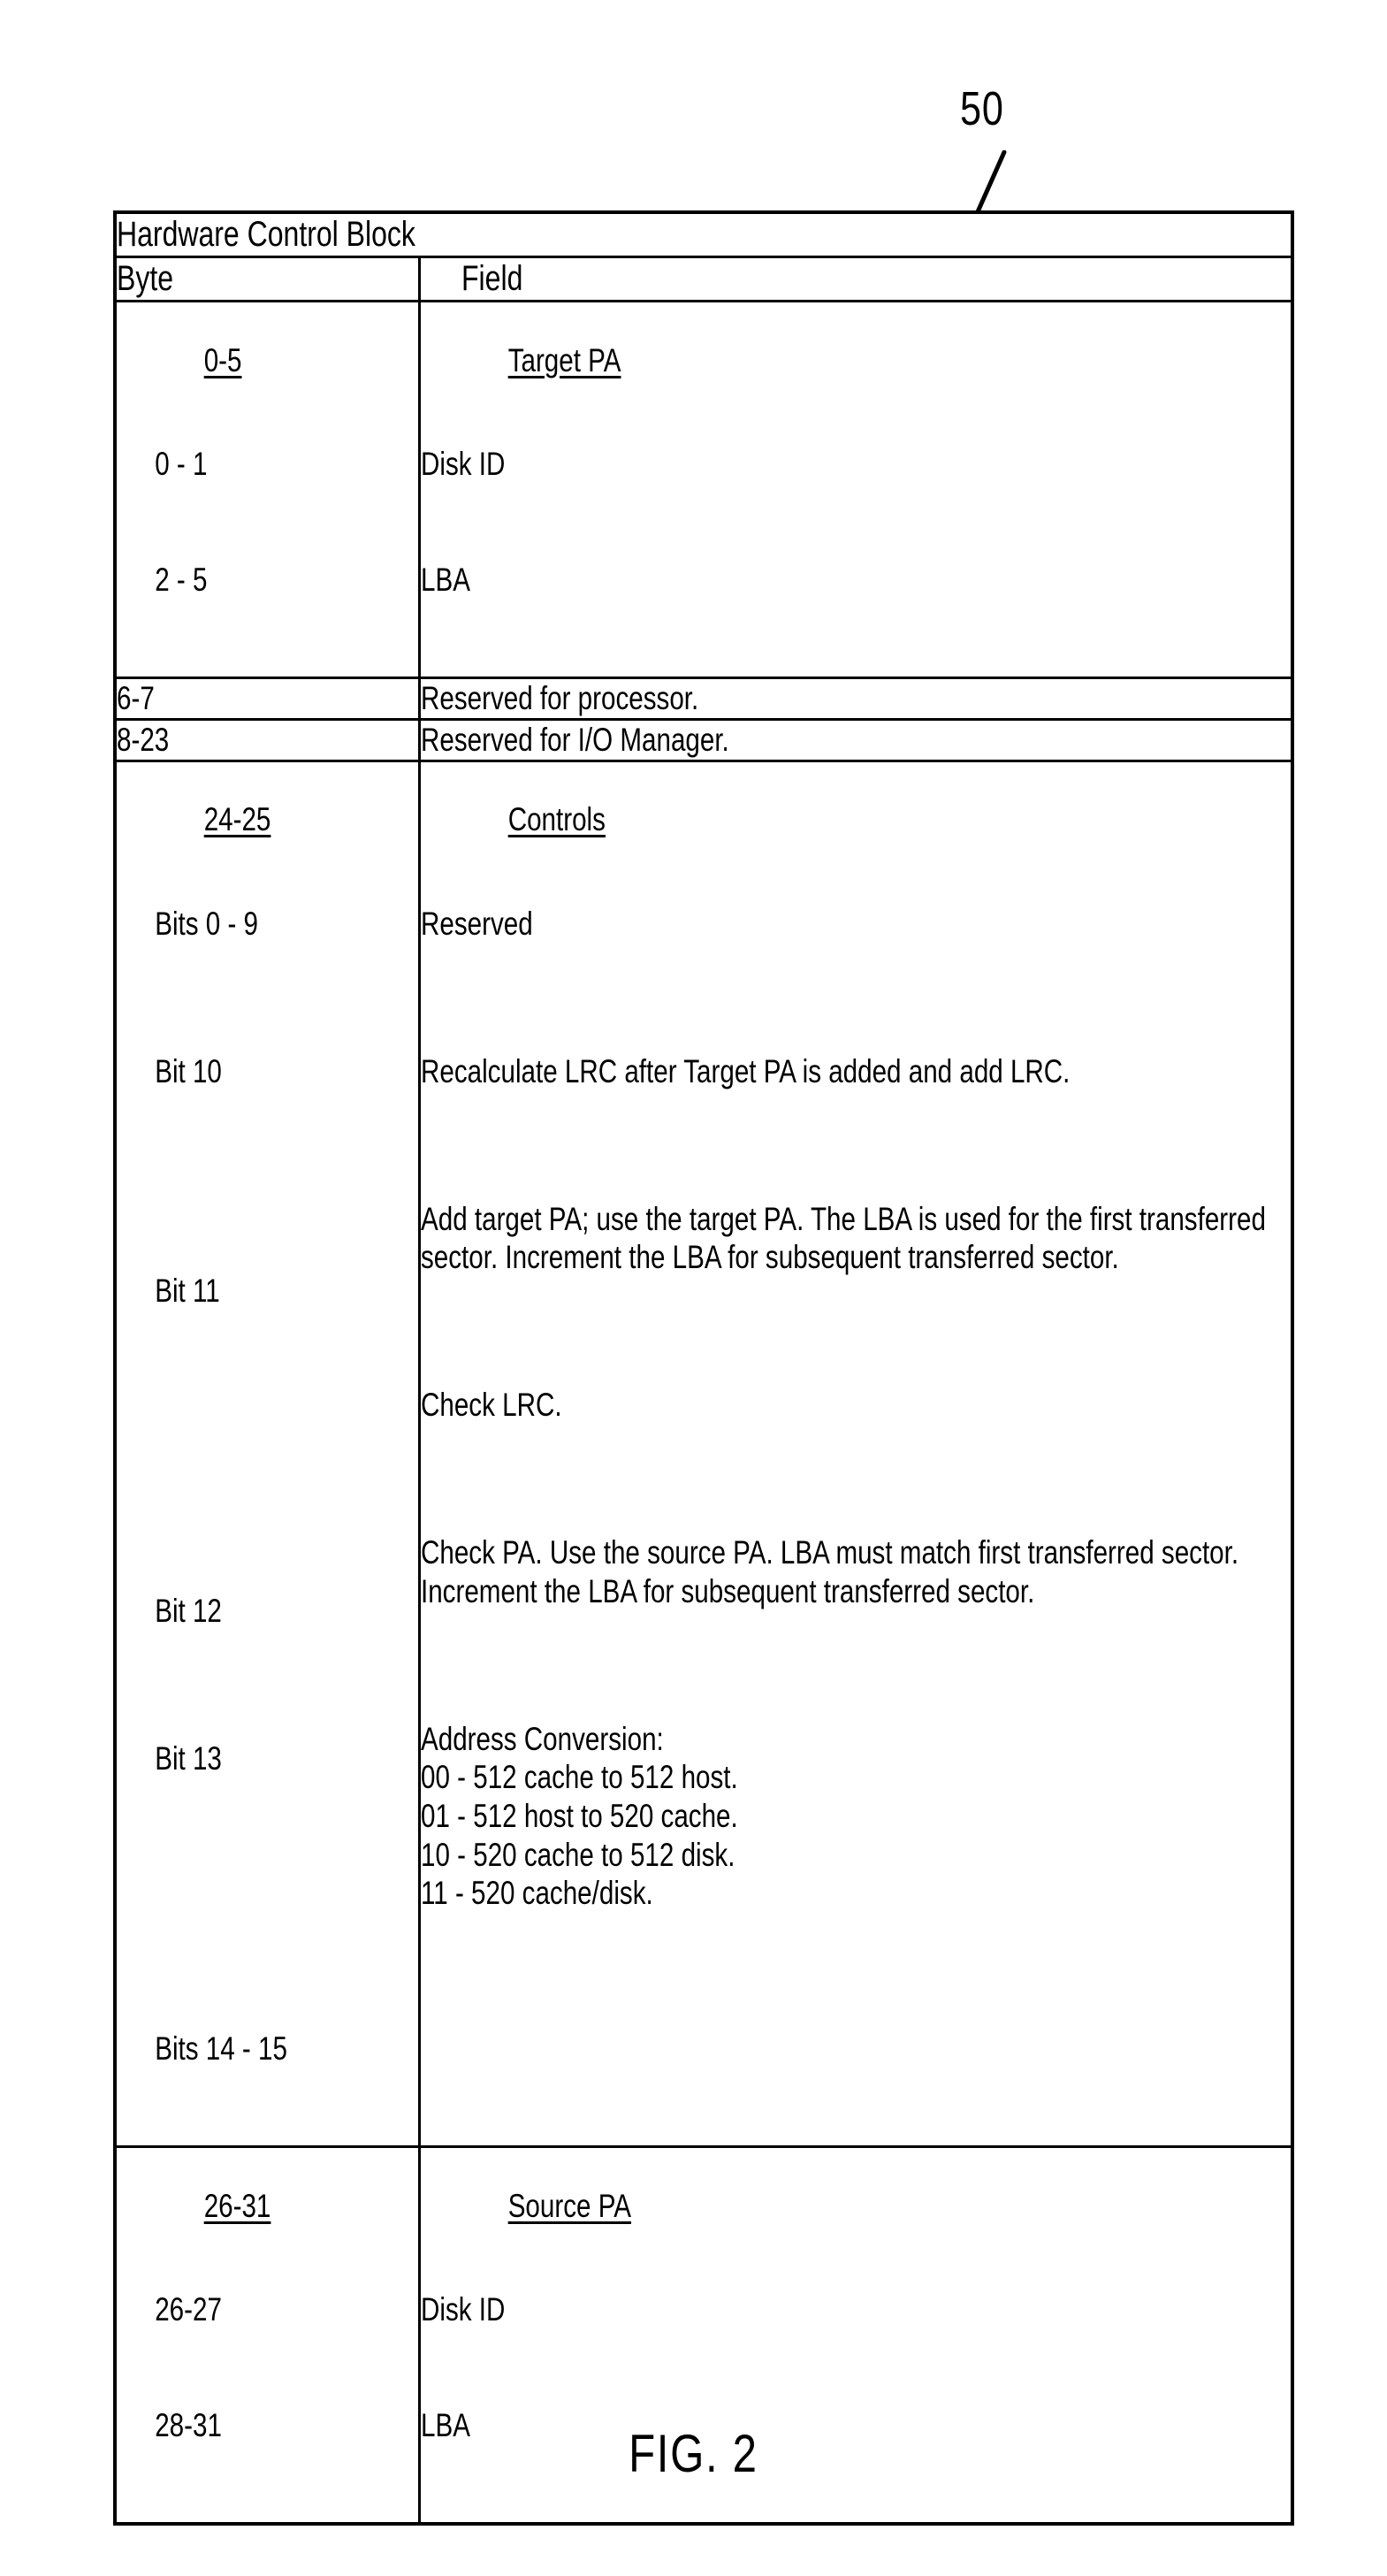 This screenshot has width=1387, height=2576. What do you see at coordinates (207, 923) in the screenshot?
I see `bit-label: Bits 0 - 9` at bounding box center [207, 923].